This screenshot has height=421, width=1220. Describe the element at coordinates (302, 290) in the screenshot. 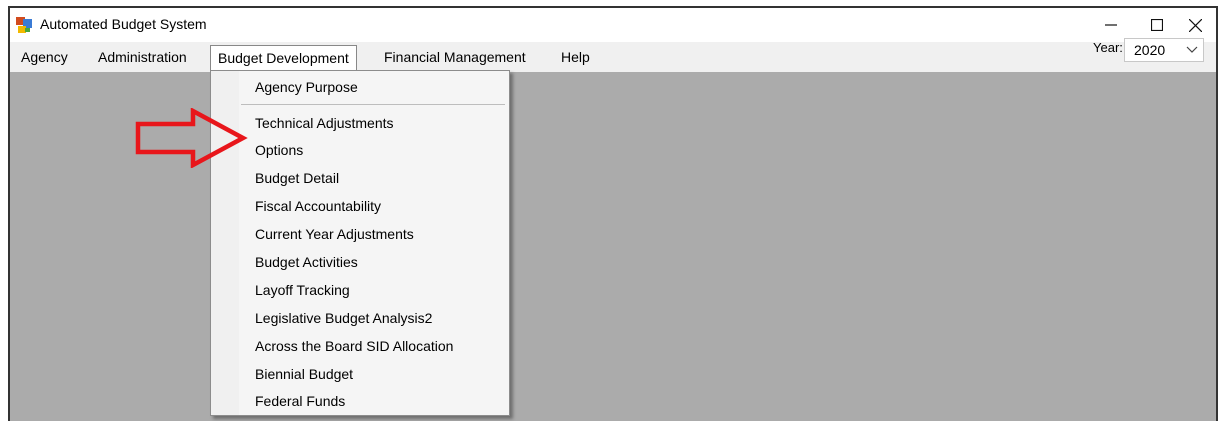

I see `menu-item-layoff-tracking: Layoff Tracking` at that location.